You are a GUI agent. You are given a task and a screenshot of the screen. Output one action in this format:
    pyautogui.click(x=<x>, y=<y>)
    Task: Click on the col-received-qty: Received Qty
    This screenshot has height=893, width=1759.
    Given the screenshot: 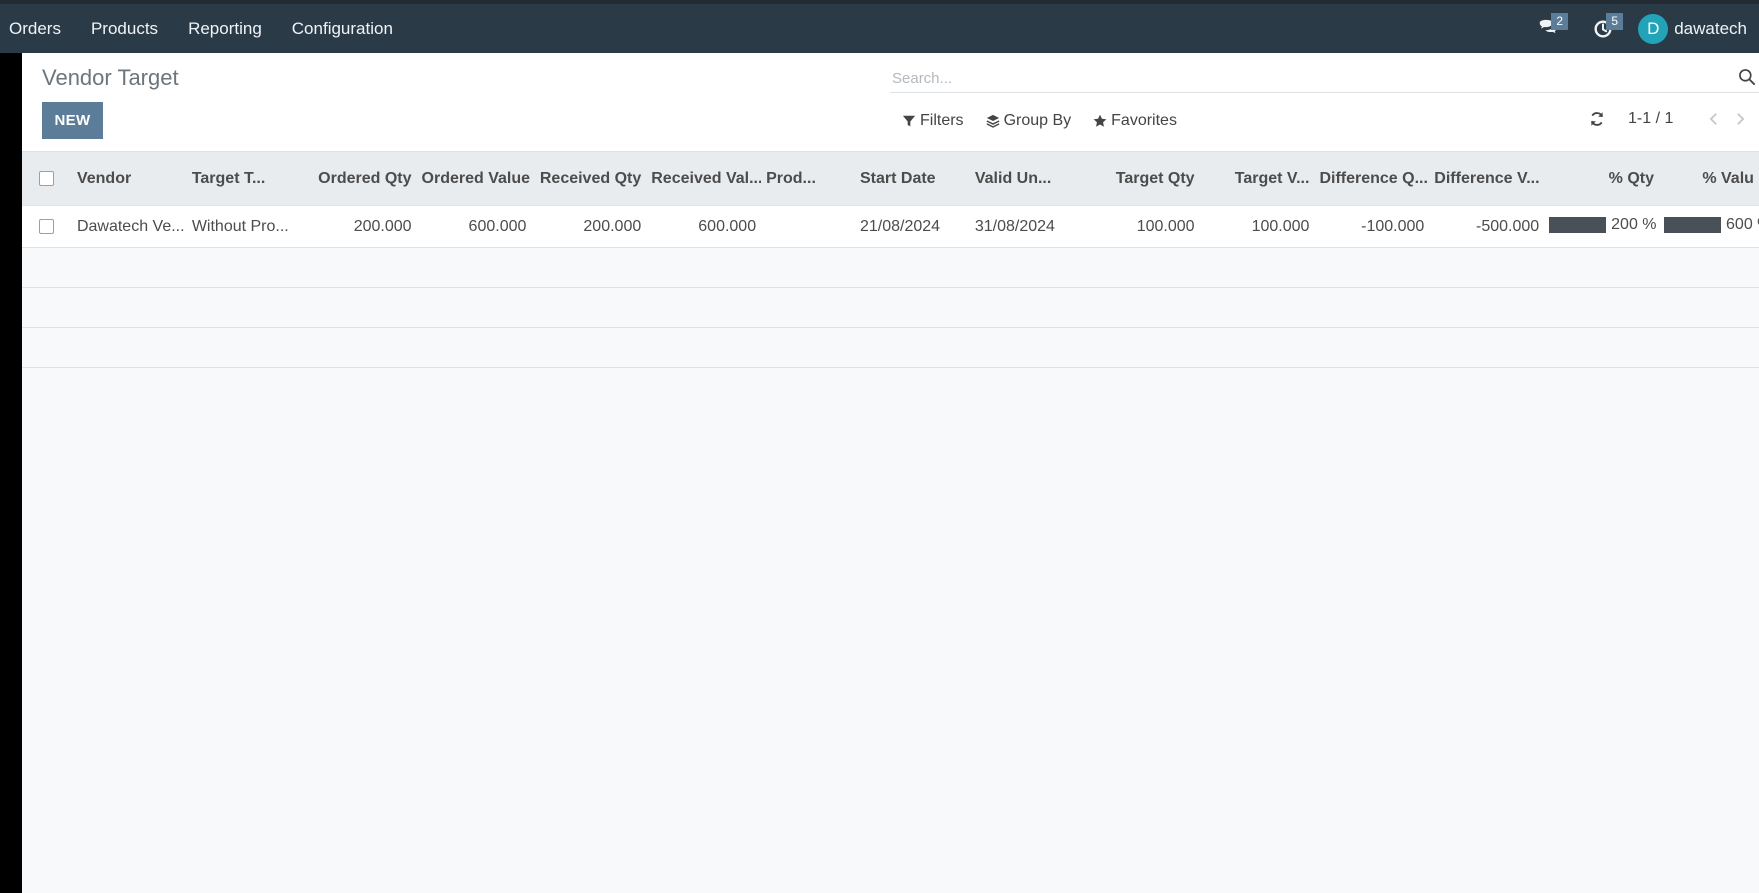 What is the action you would take?
    pyautogui.click(x=588, y=179)
    